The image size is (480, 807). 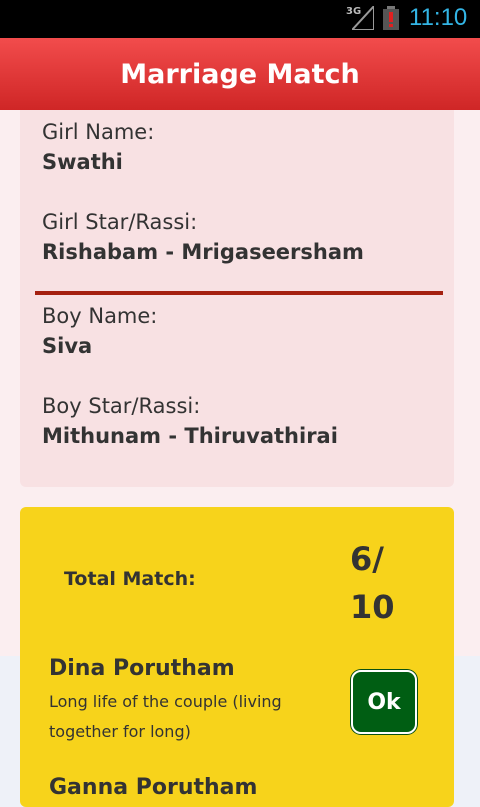 I want to click on boy-star-value: Mithunam - Thiruvathirai, so click(x=190, y=436).